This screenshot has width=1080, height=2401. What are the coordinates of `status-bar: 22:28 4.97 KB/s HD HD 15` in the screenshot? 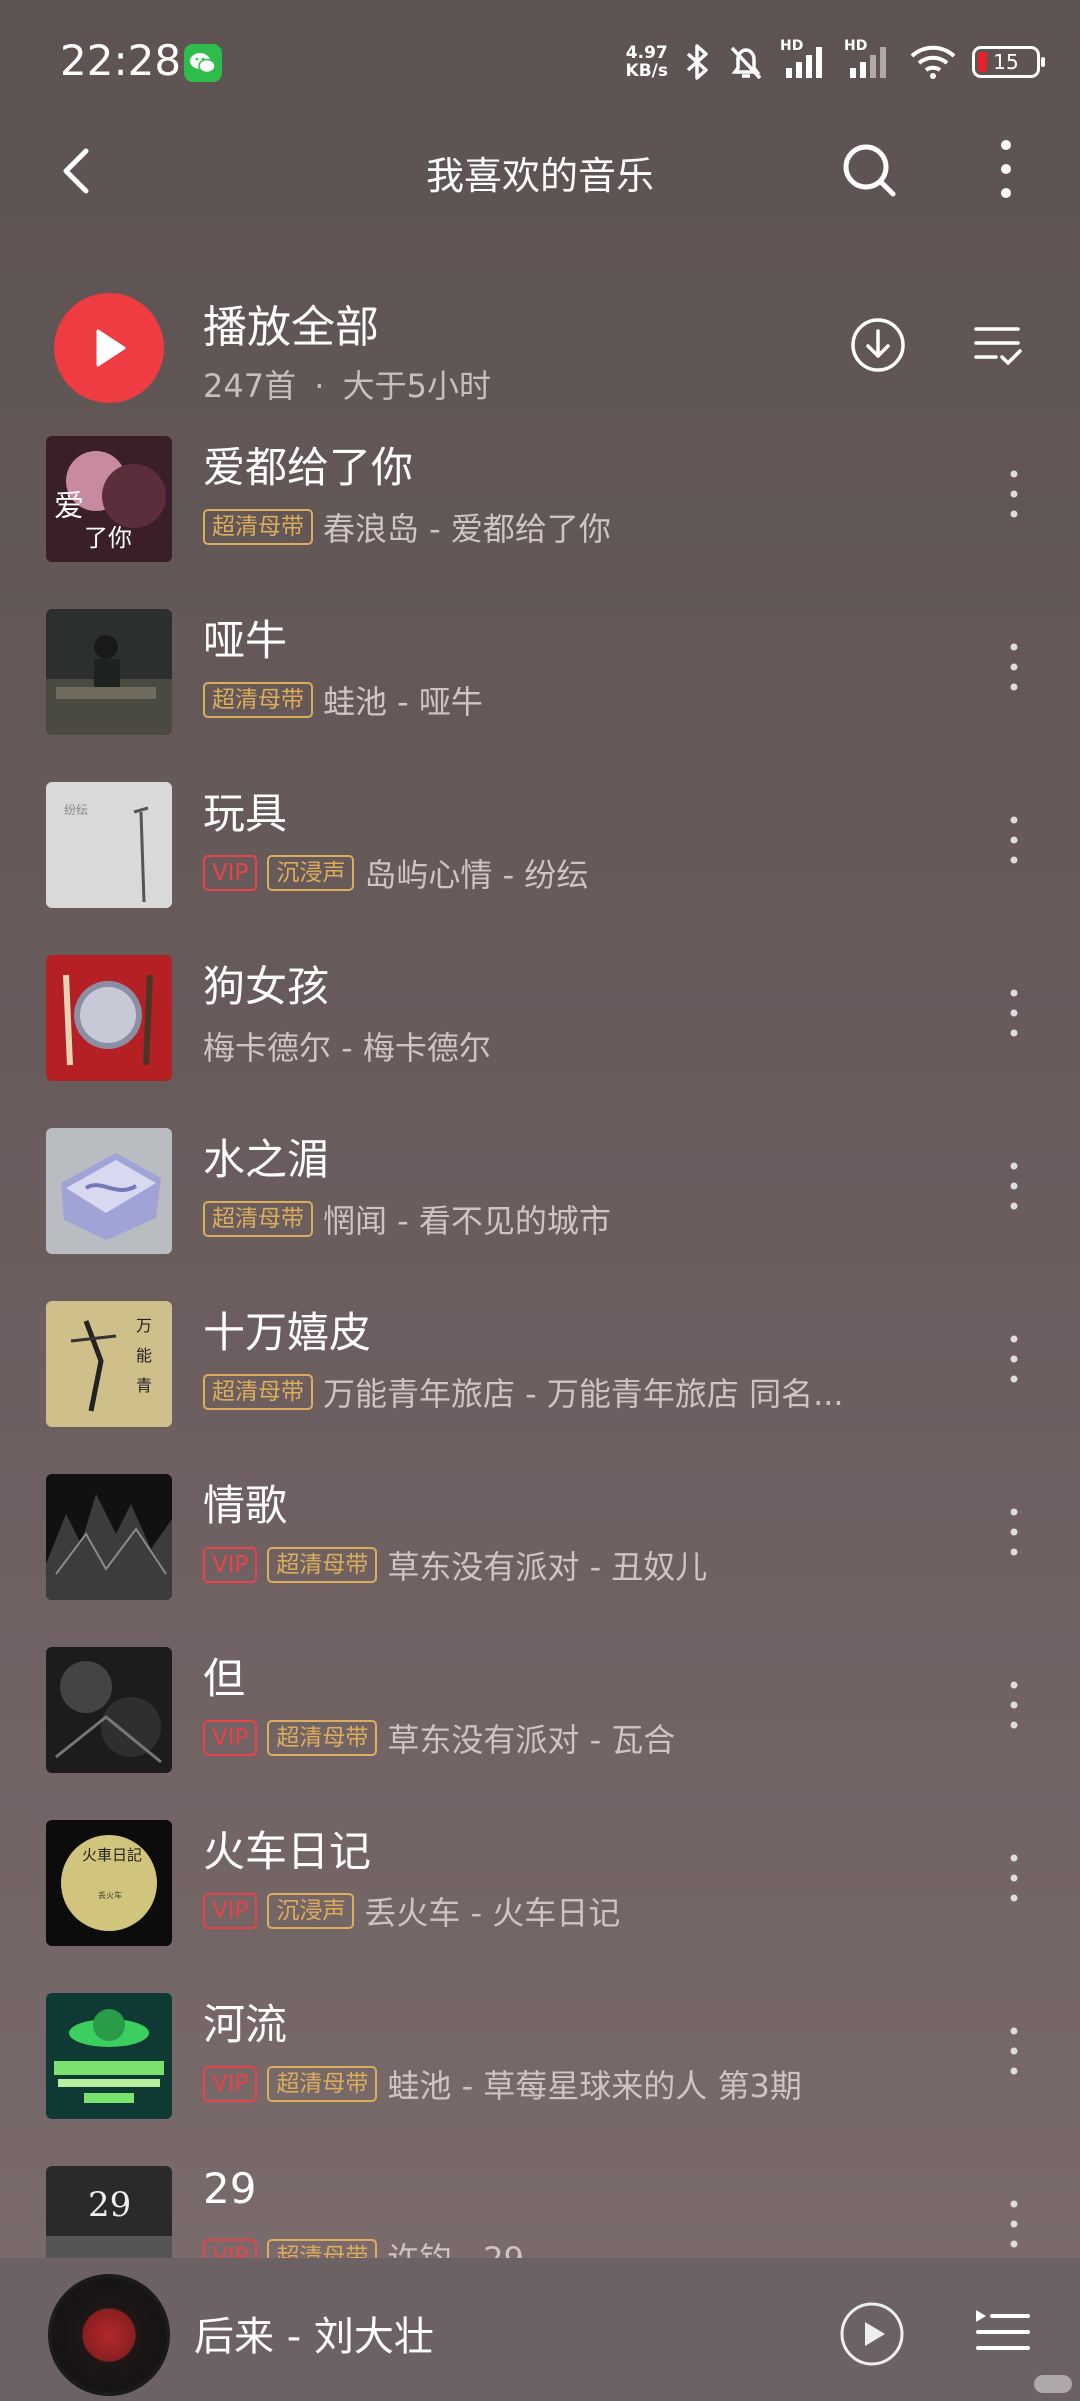 It's located at (540, 62).